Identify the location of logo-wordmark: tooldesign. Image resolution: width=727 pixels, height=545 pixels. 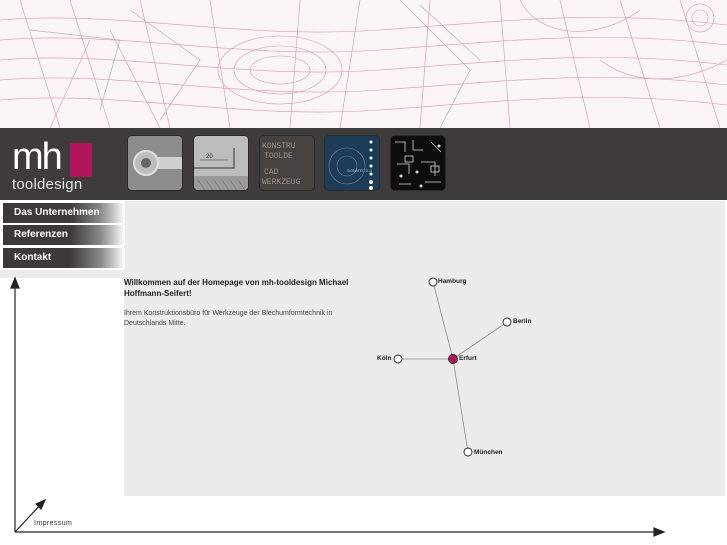
(47, 184).